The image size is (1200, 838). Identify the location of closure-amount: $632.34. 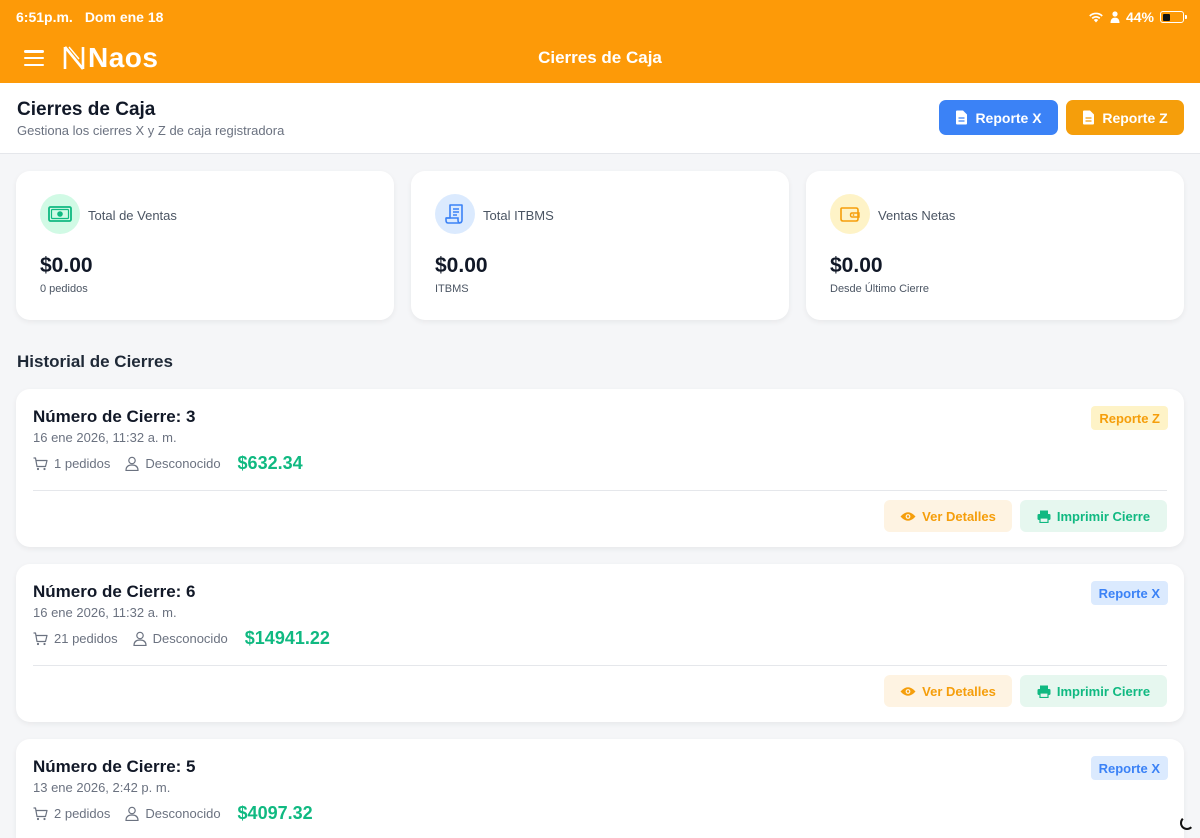
(270, 463).